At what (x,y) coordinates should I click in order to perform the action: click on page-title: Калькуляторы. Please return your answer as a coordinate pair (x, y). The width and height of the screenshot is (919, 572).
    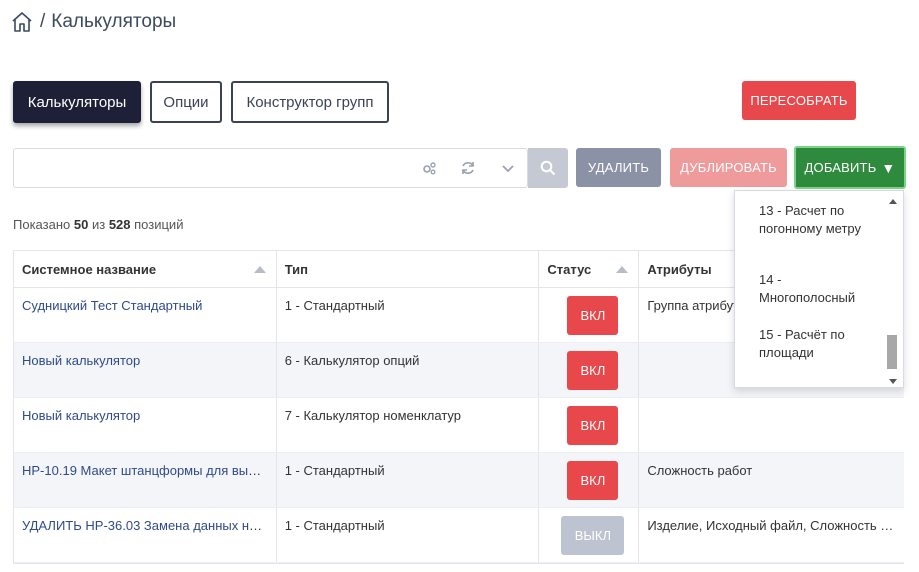
    Looking at the image, I should click on (114, 21).